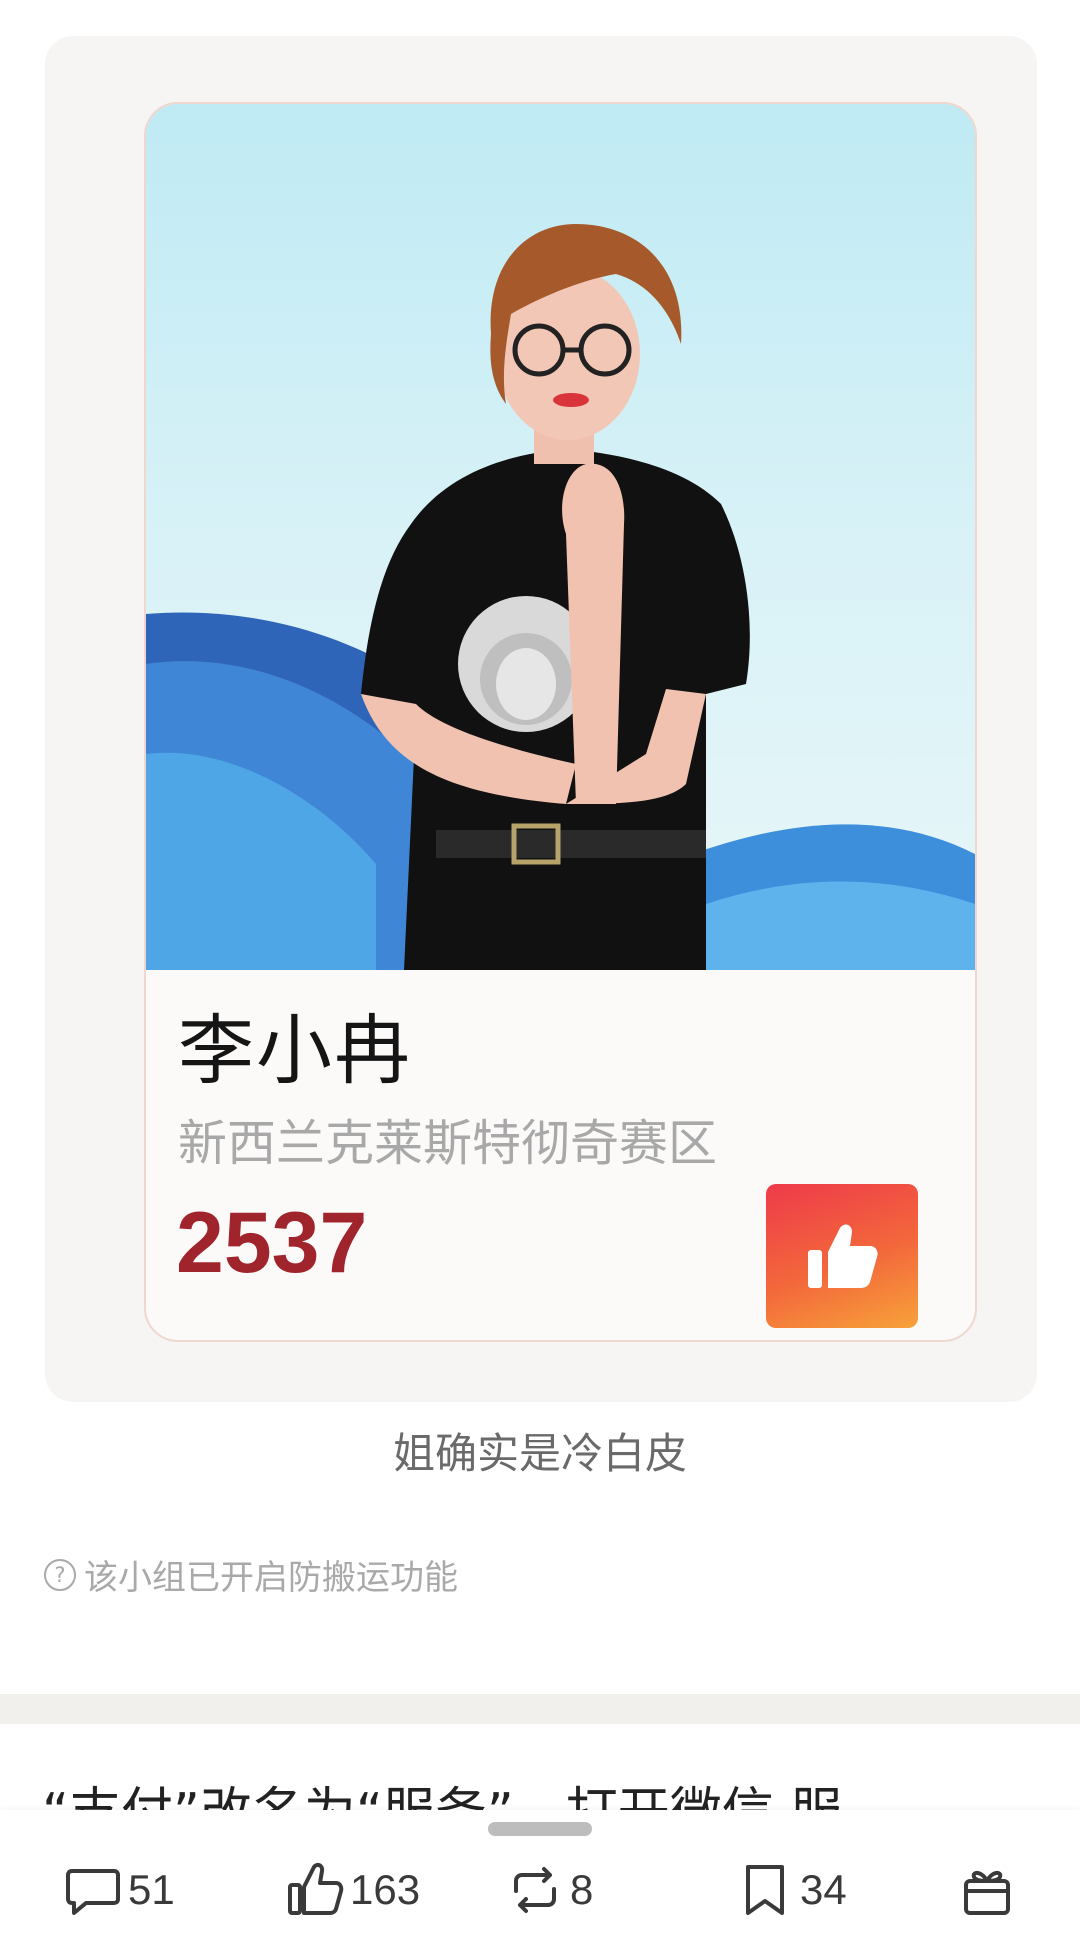 The height and width of the screenshot is (1958, 1080). I want to click on anti-repost-notice: ? 该小组已开启防搬运功能, so click(251, 1574).